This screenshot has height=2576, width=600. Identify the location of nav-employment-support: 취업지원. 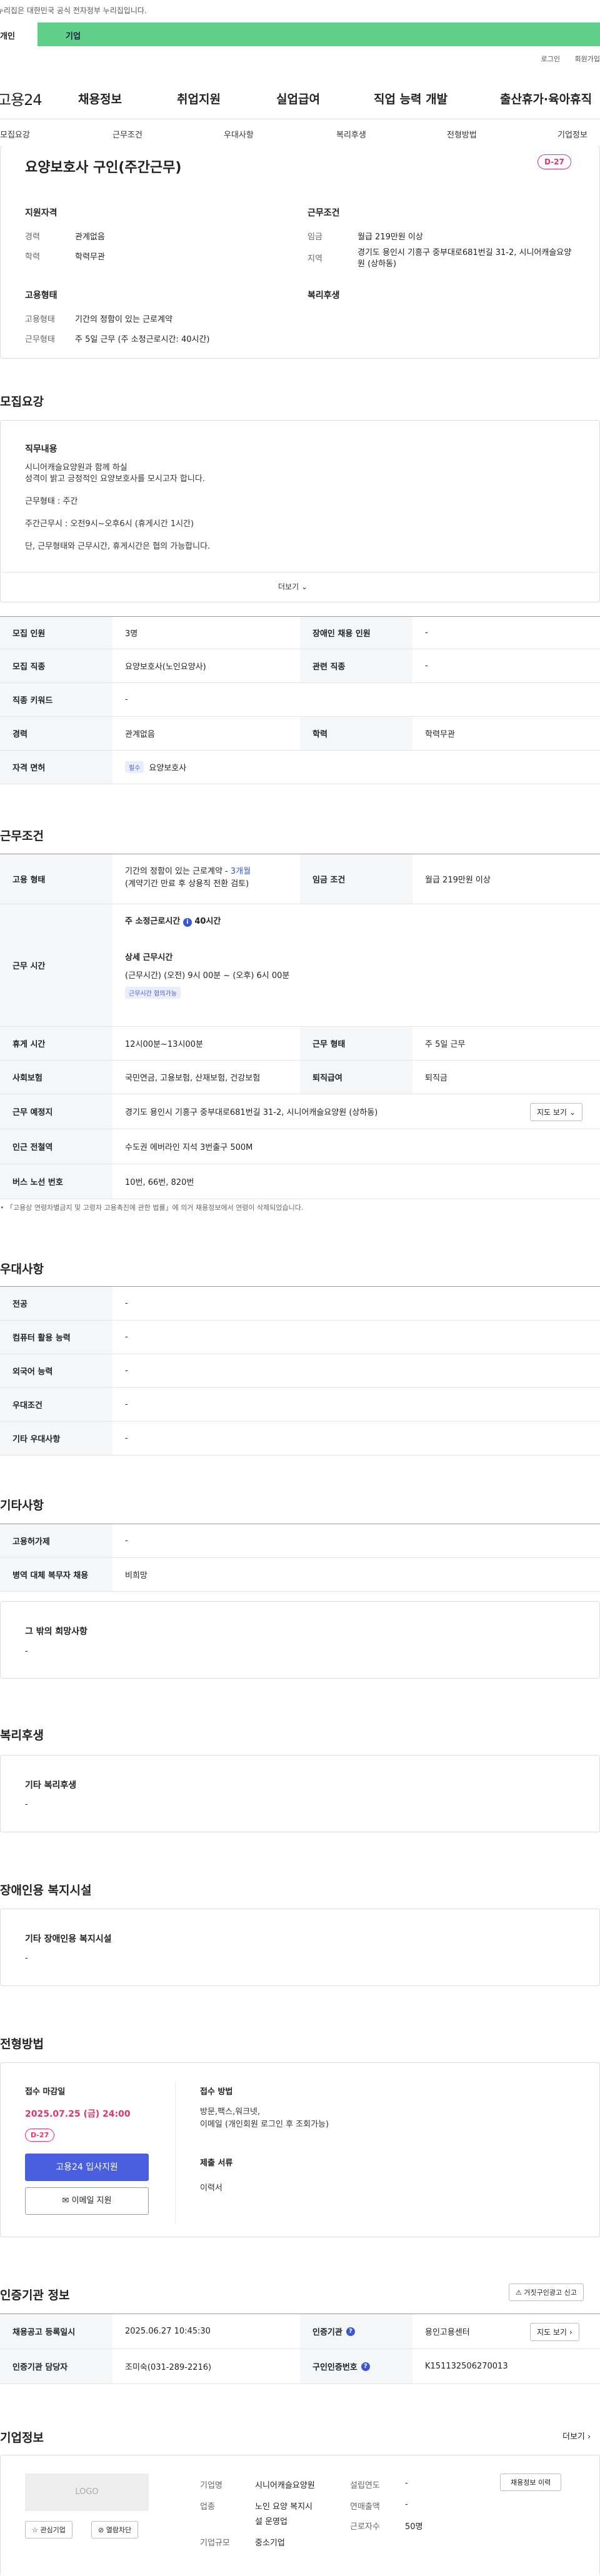
(199, 98).